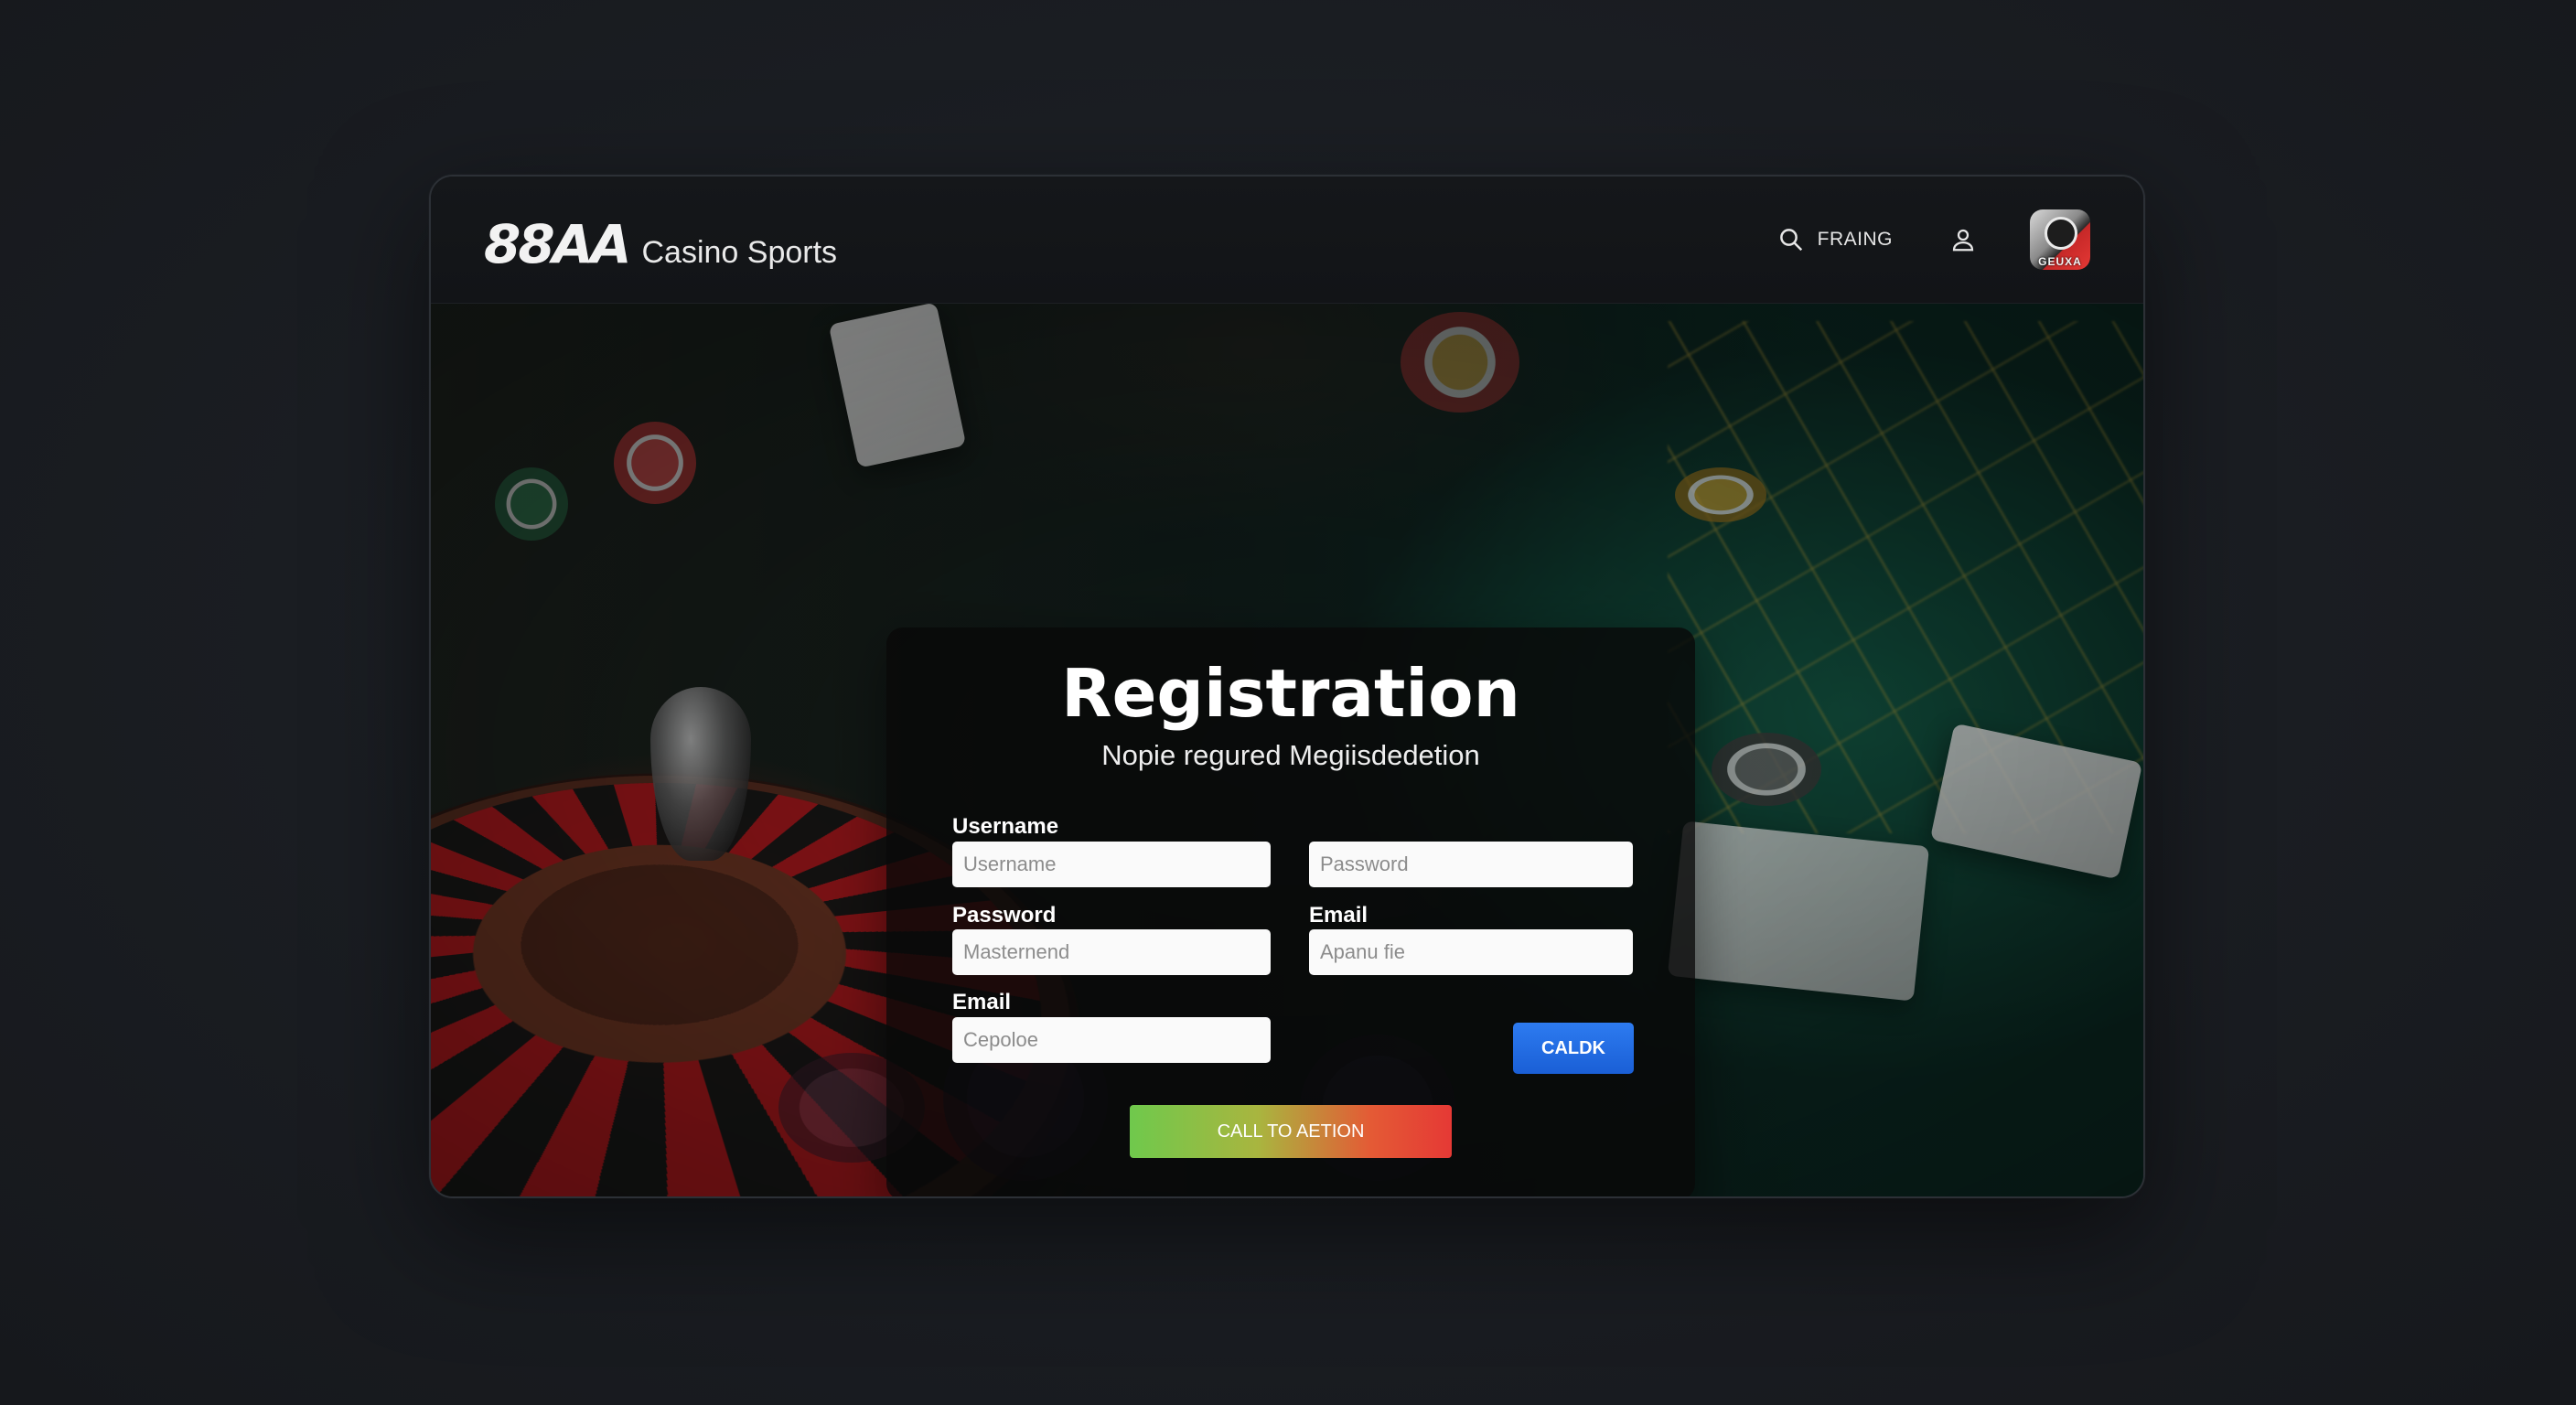 This screenshot has width=2576, height=1405. I want to click on logo-mark: 88AA, so click(557, 244).